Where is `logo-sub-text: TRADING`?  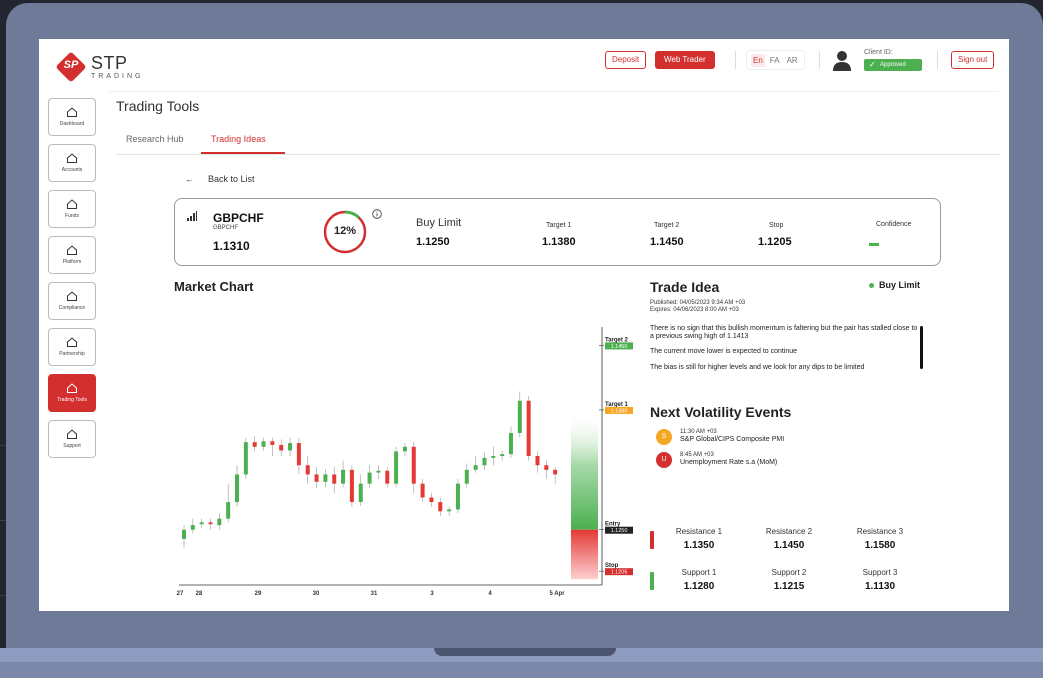
logo-sub-text: TRADING is located at coordinates (117, 76).